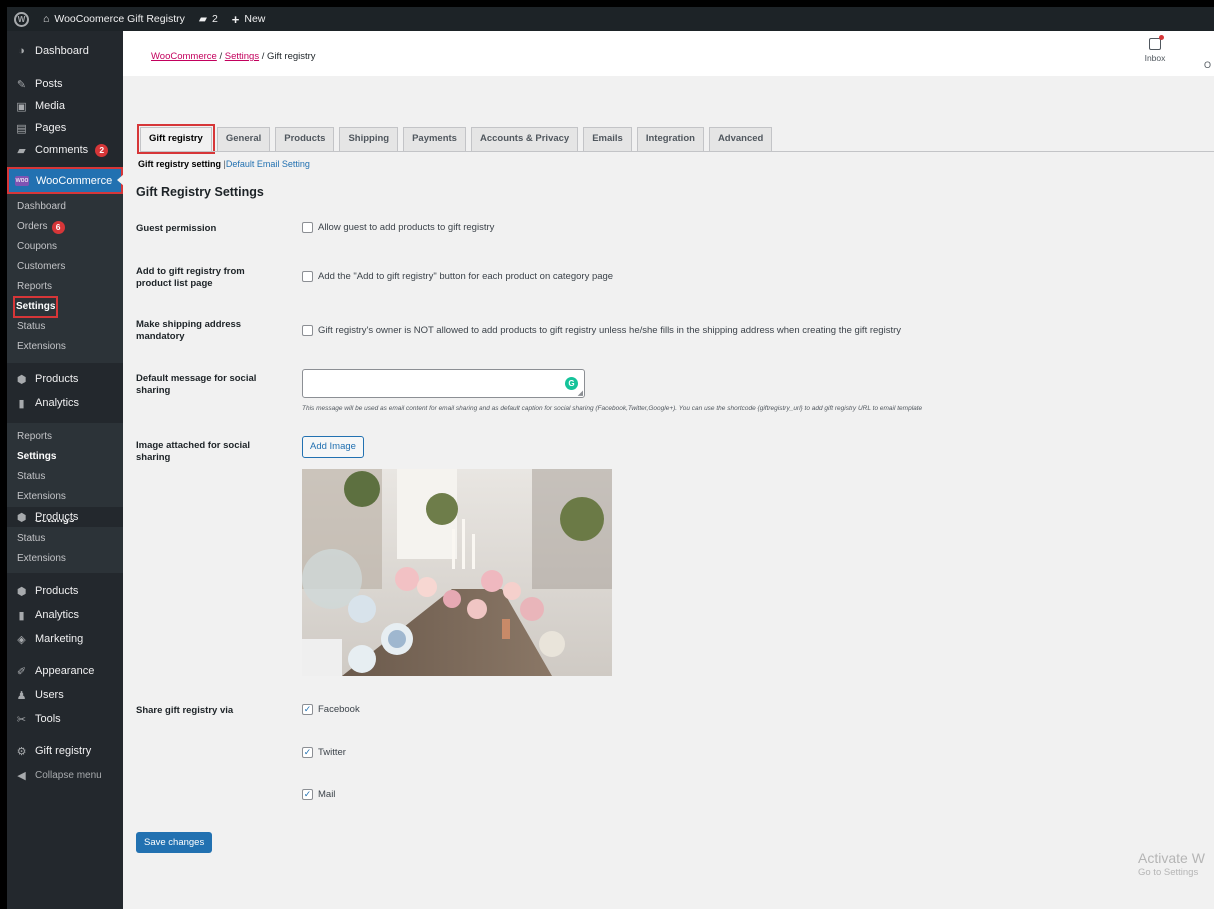  I want to click on products-icon: ⬢, so click(21, 517).